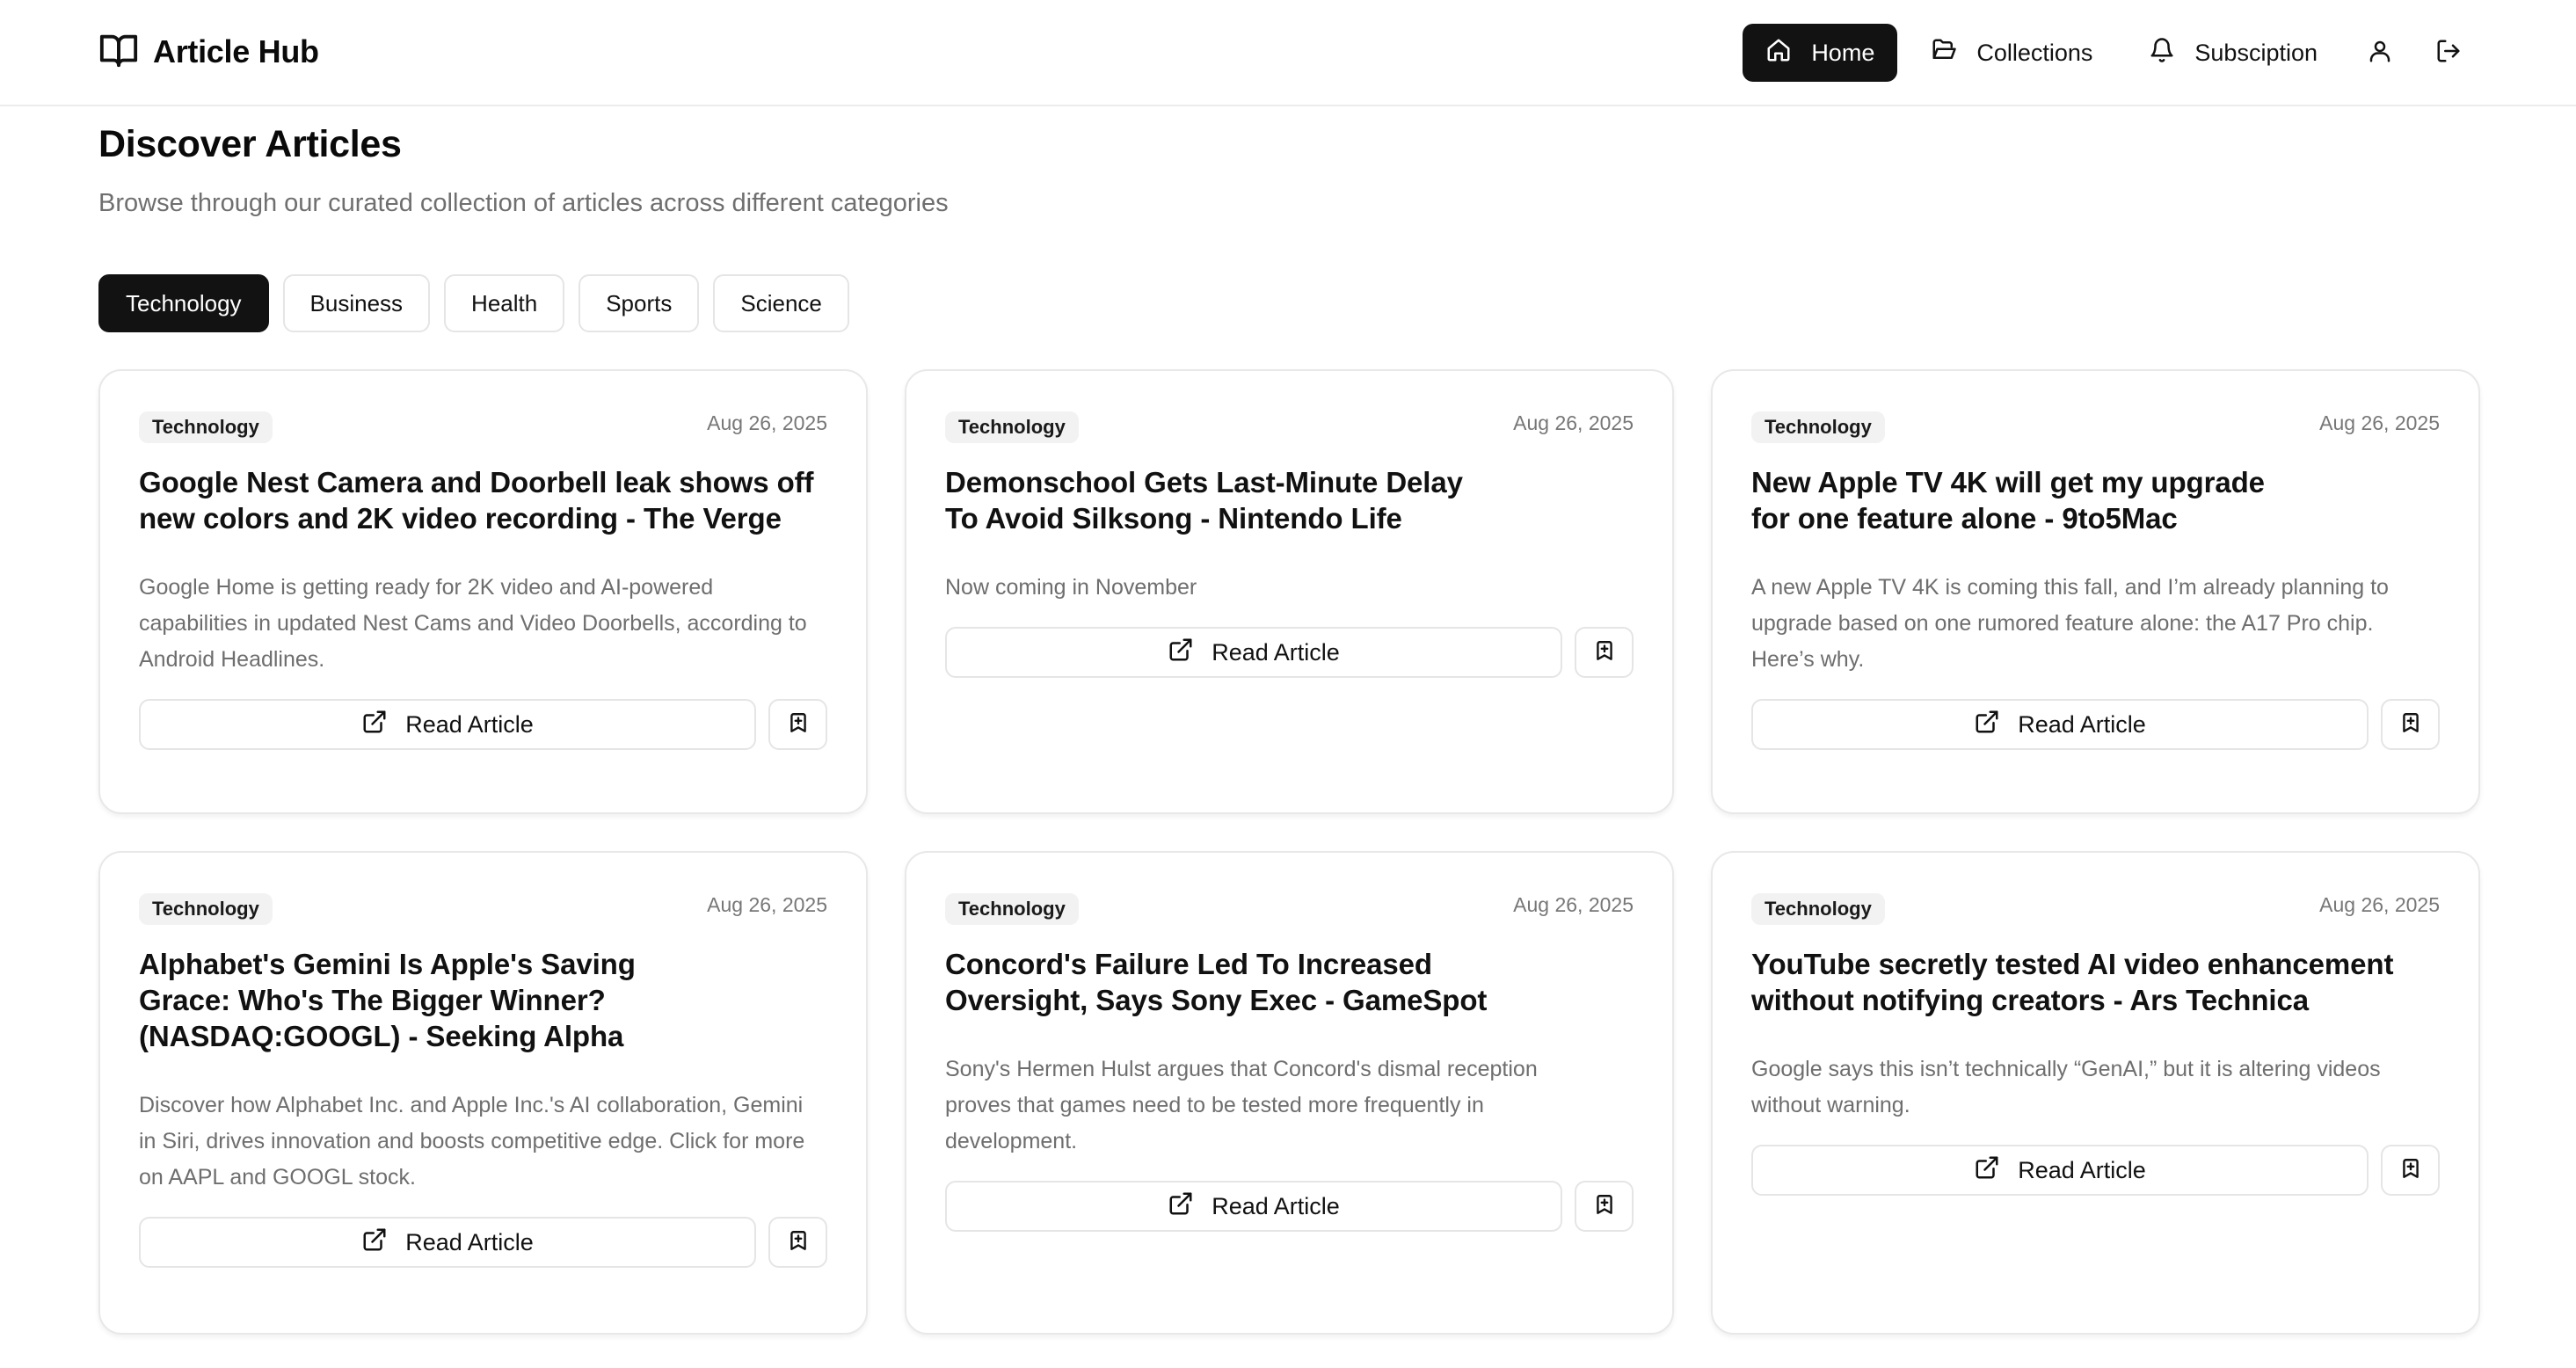 Image resolution: width=2576 pixels, height=1368 pixels. I want to click on tab-technology: Technology, so click(183, 303).